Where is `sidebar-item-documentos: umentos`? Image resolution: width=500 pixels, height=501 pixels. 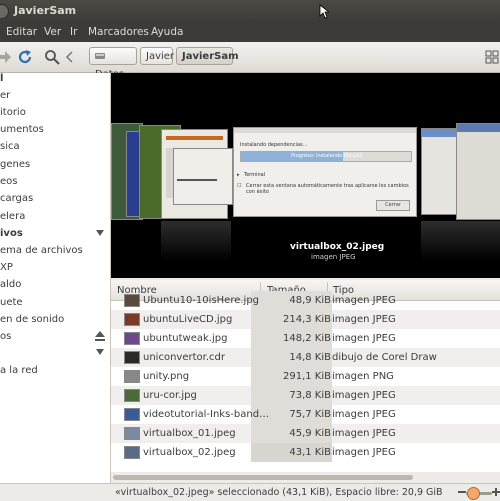 sidebar-item-documentos: umentos is located at coordinates (22, 129).